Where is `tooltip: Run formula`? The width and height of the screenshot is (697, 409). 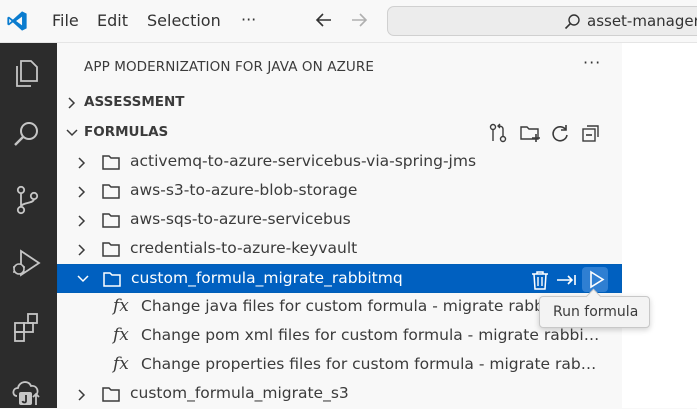 tooltip: Run formula is located at coordinates (594, 308).